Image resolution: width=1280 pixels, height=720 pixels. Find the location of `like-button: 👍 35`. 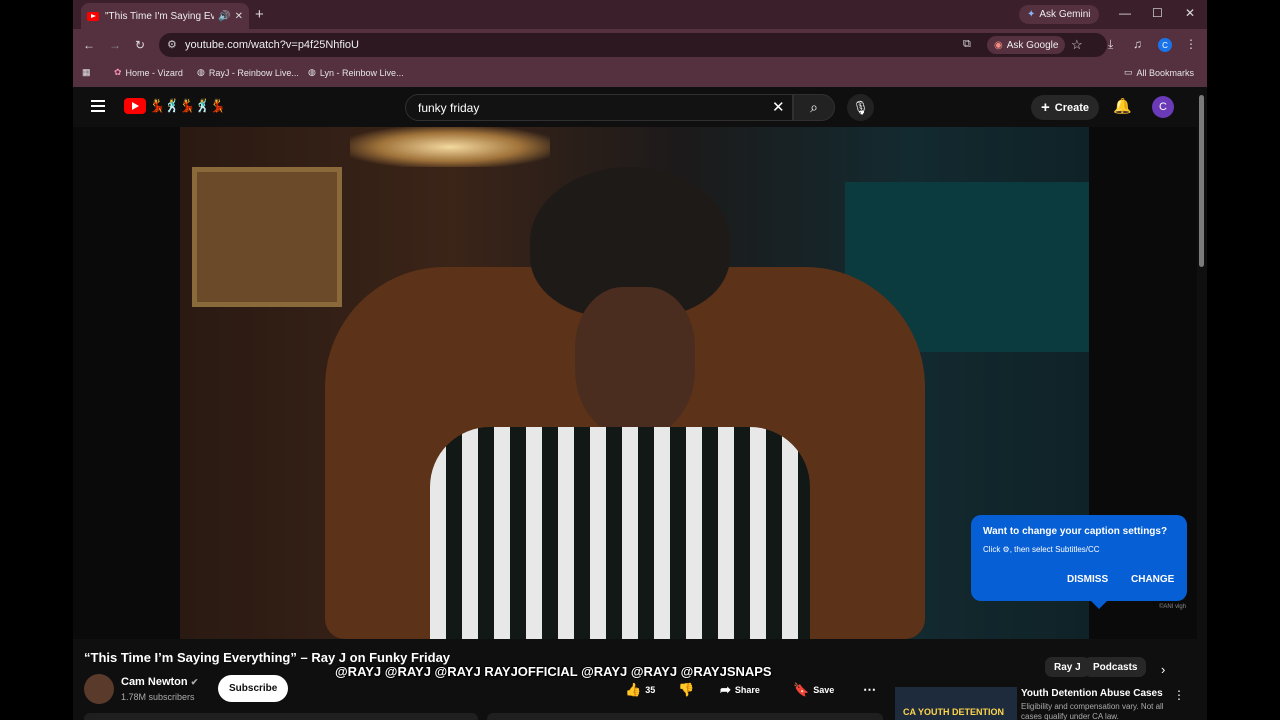

like-button: 👍 35 is located at coordinates (640, 690).